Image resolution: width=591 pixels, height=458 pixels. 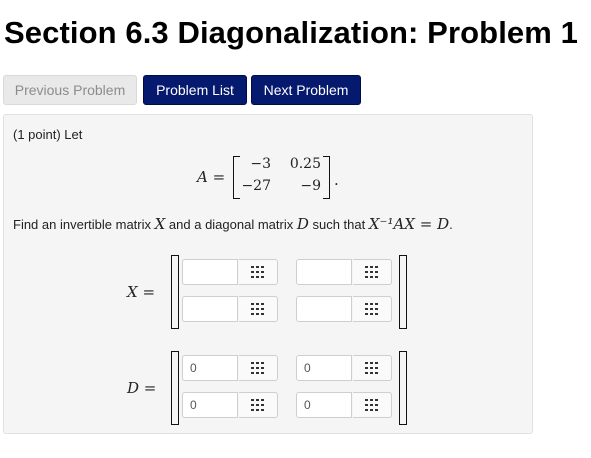 I want to click on instruction-text: ., so click(x=451, y=224).